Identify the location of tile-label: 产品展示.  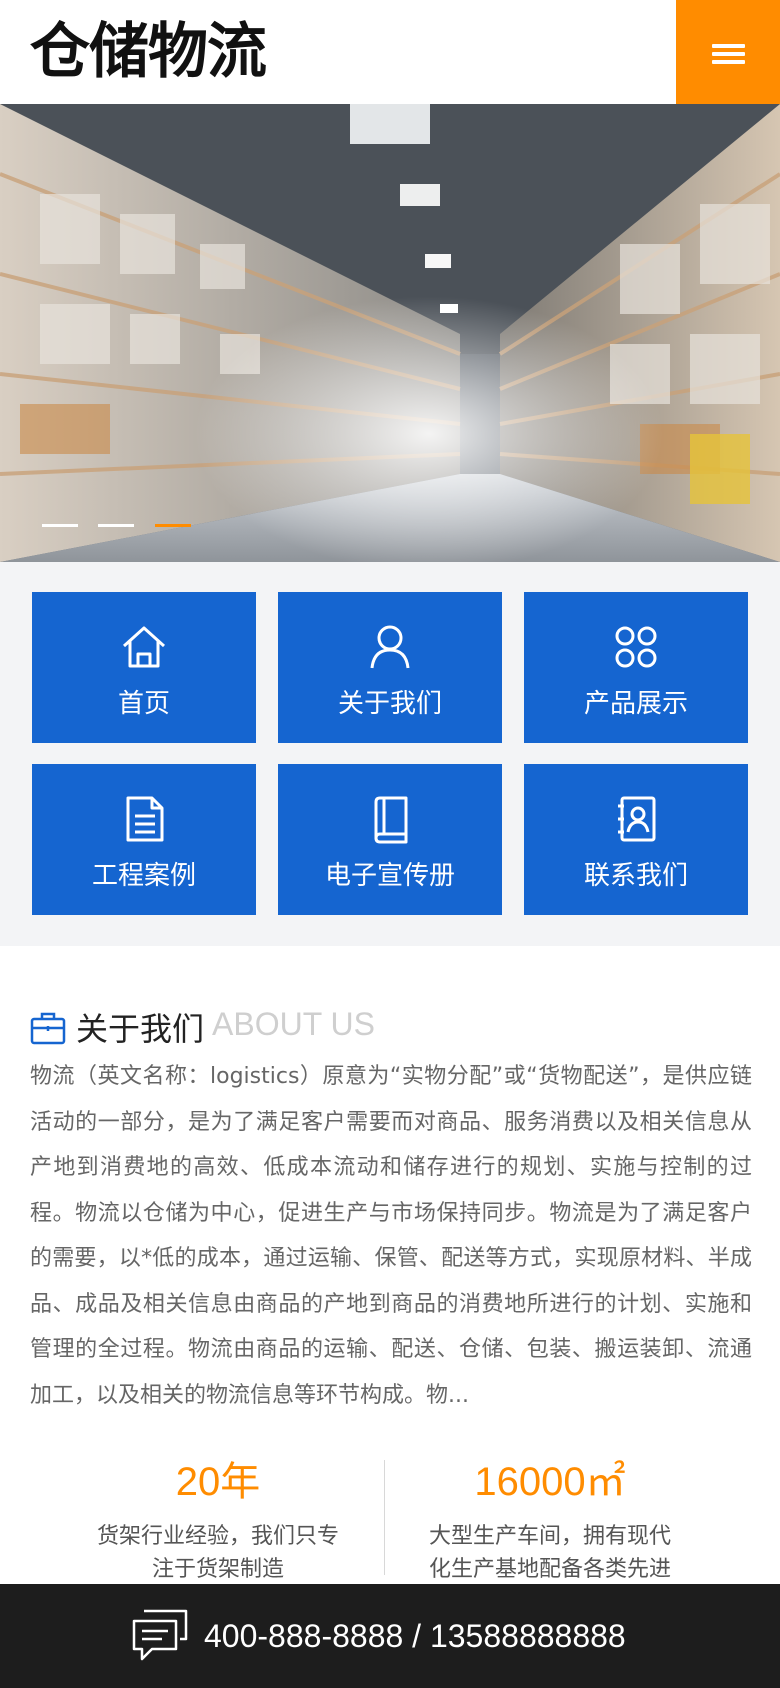
(635, 704).